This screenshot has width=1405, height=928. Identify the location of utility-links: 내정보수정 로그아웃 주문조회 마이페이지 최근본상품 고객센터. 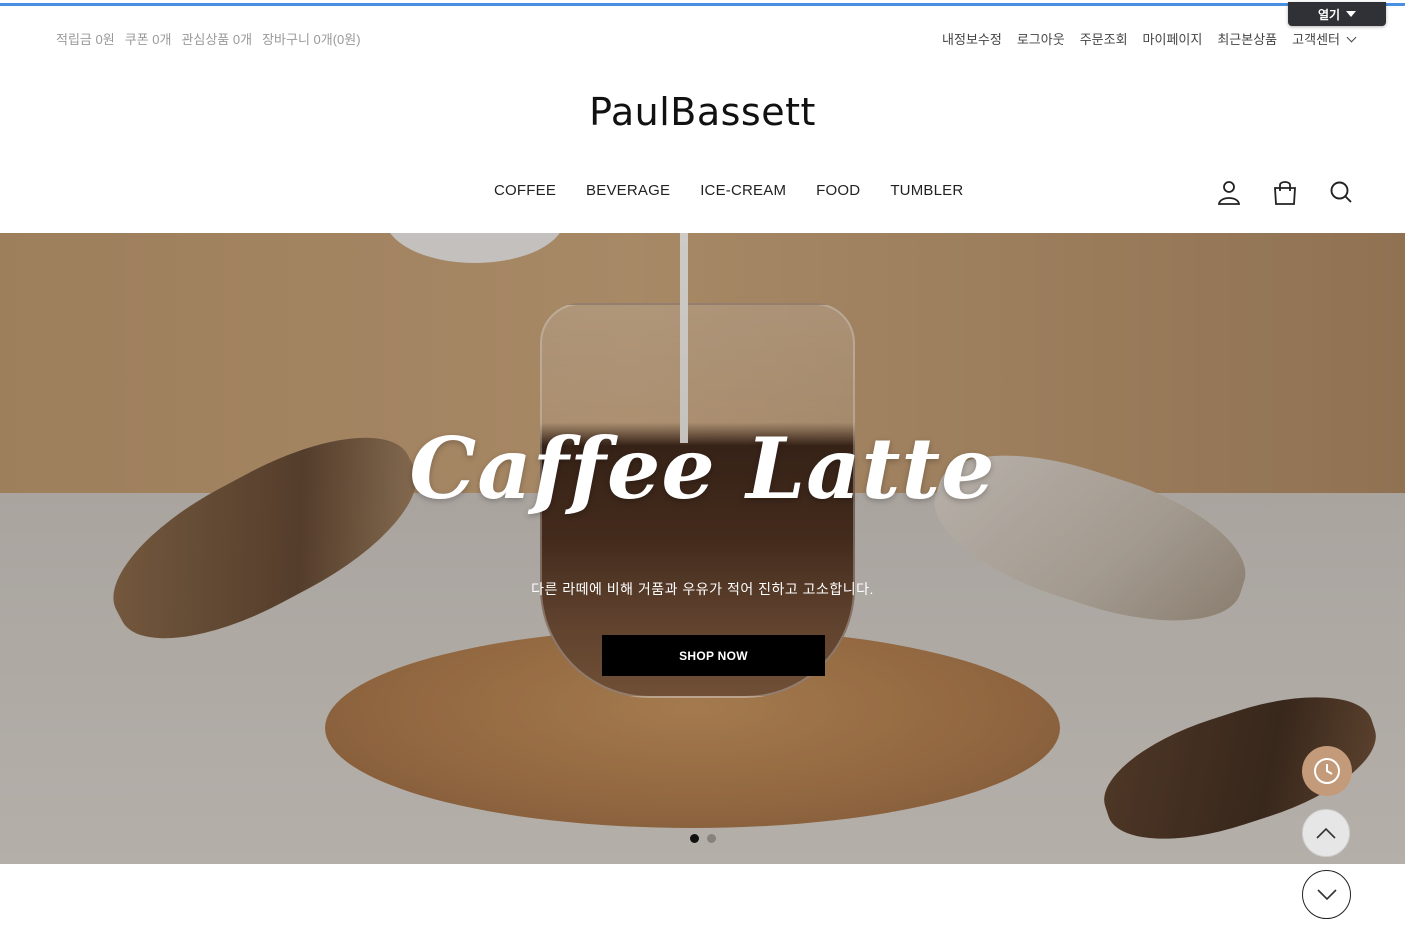
(1149, 38).